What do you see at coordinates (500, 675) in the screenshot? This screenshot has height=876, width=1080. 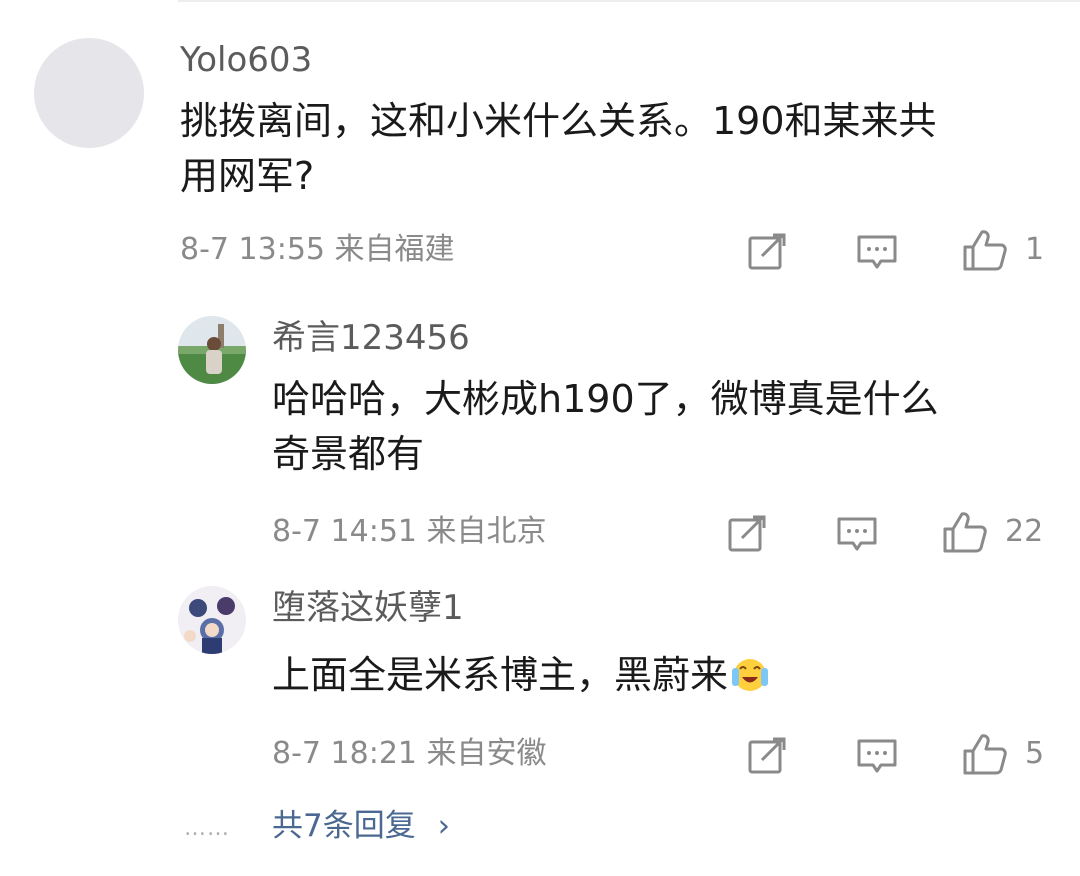 I see `reply-text-line: 上面全是米系博主，黑蔚来` at bounding box center [500, 675].